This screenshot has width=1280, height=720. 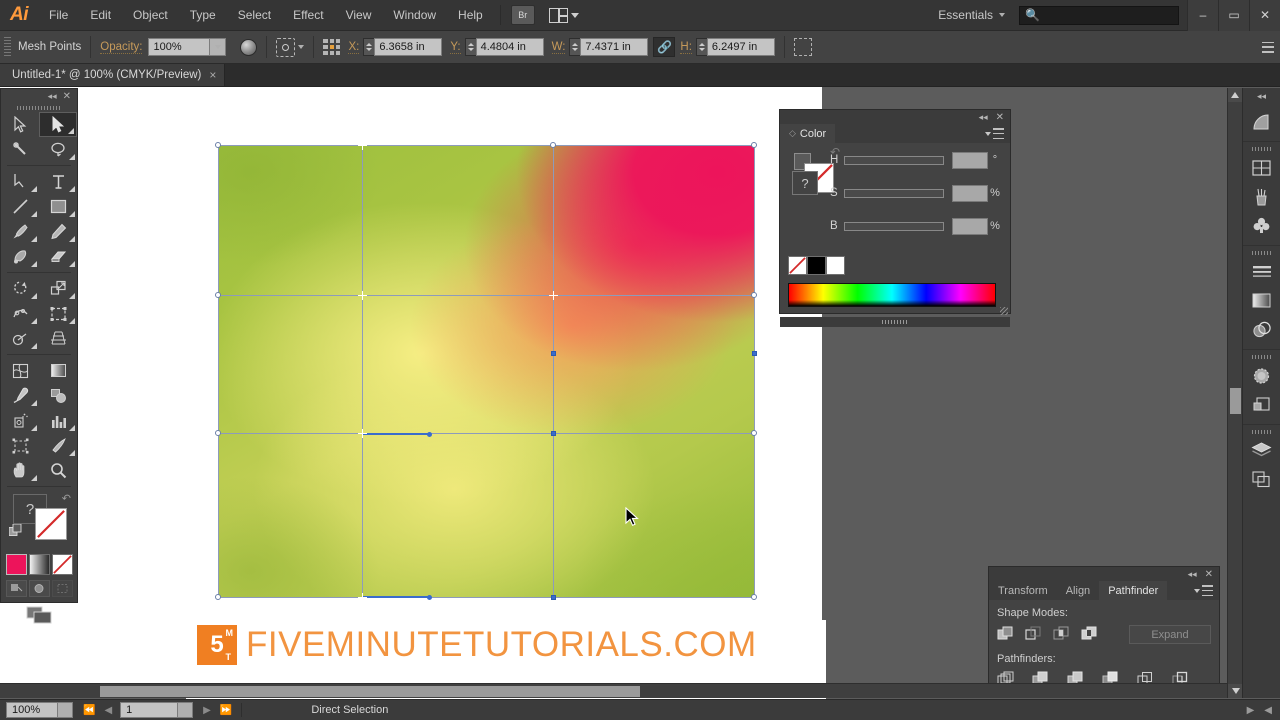 I want to click on maximize-button: ▭, so click(x=1233, y=15).